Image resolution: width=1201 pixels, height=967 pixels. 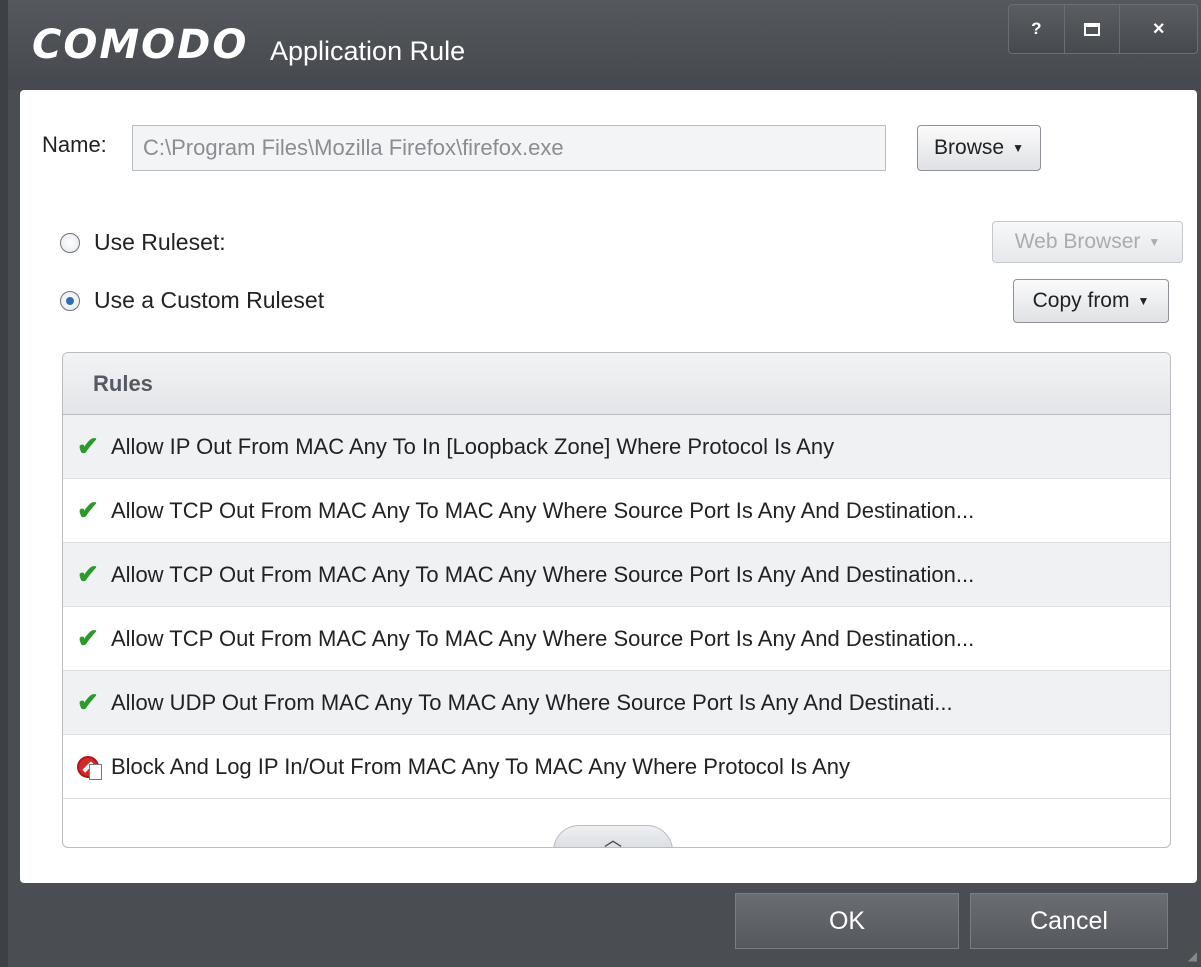 What do you see at coordinates (509, 148) in the screenshot?
I see `name-field` at bounding box center [509, 148].